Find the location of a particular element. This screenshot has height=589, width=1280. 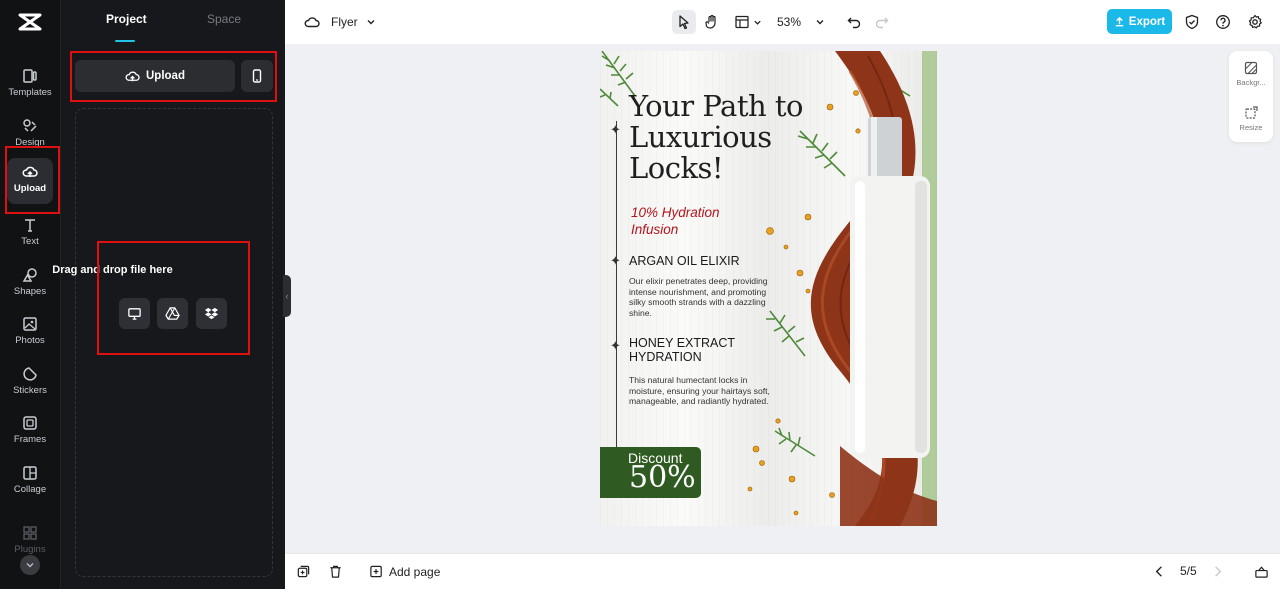

chevron-left-icon: ‹ is located at coordinates (287, 296).